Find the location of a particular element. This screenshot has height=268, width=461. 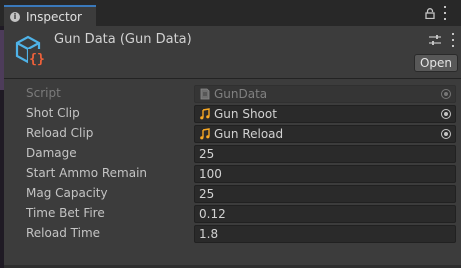

tab-inspector: i Inspector is located at coordinates (50, 15).